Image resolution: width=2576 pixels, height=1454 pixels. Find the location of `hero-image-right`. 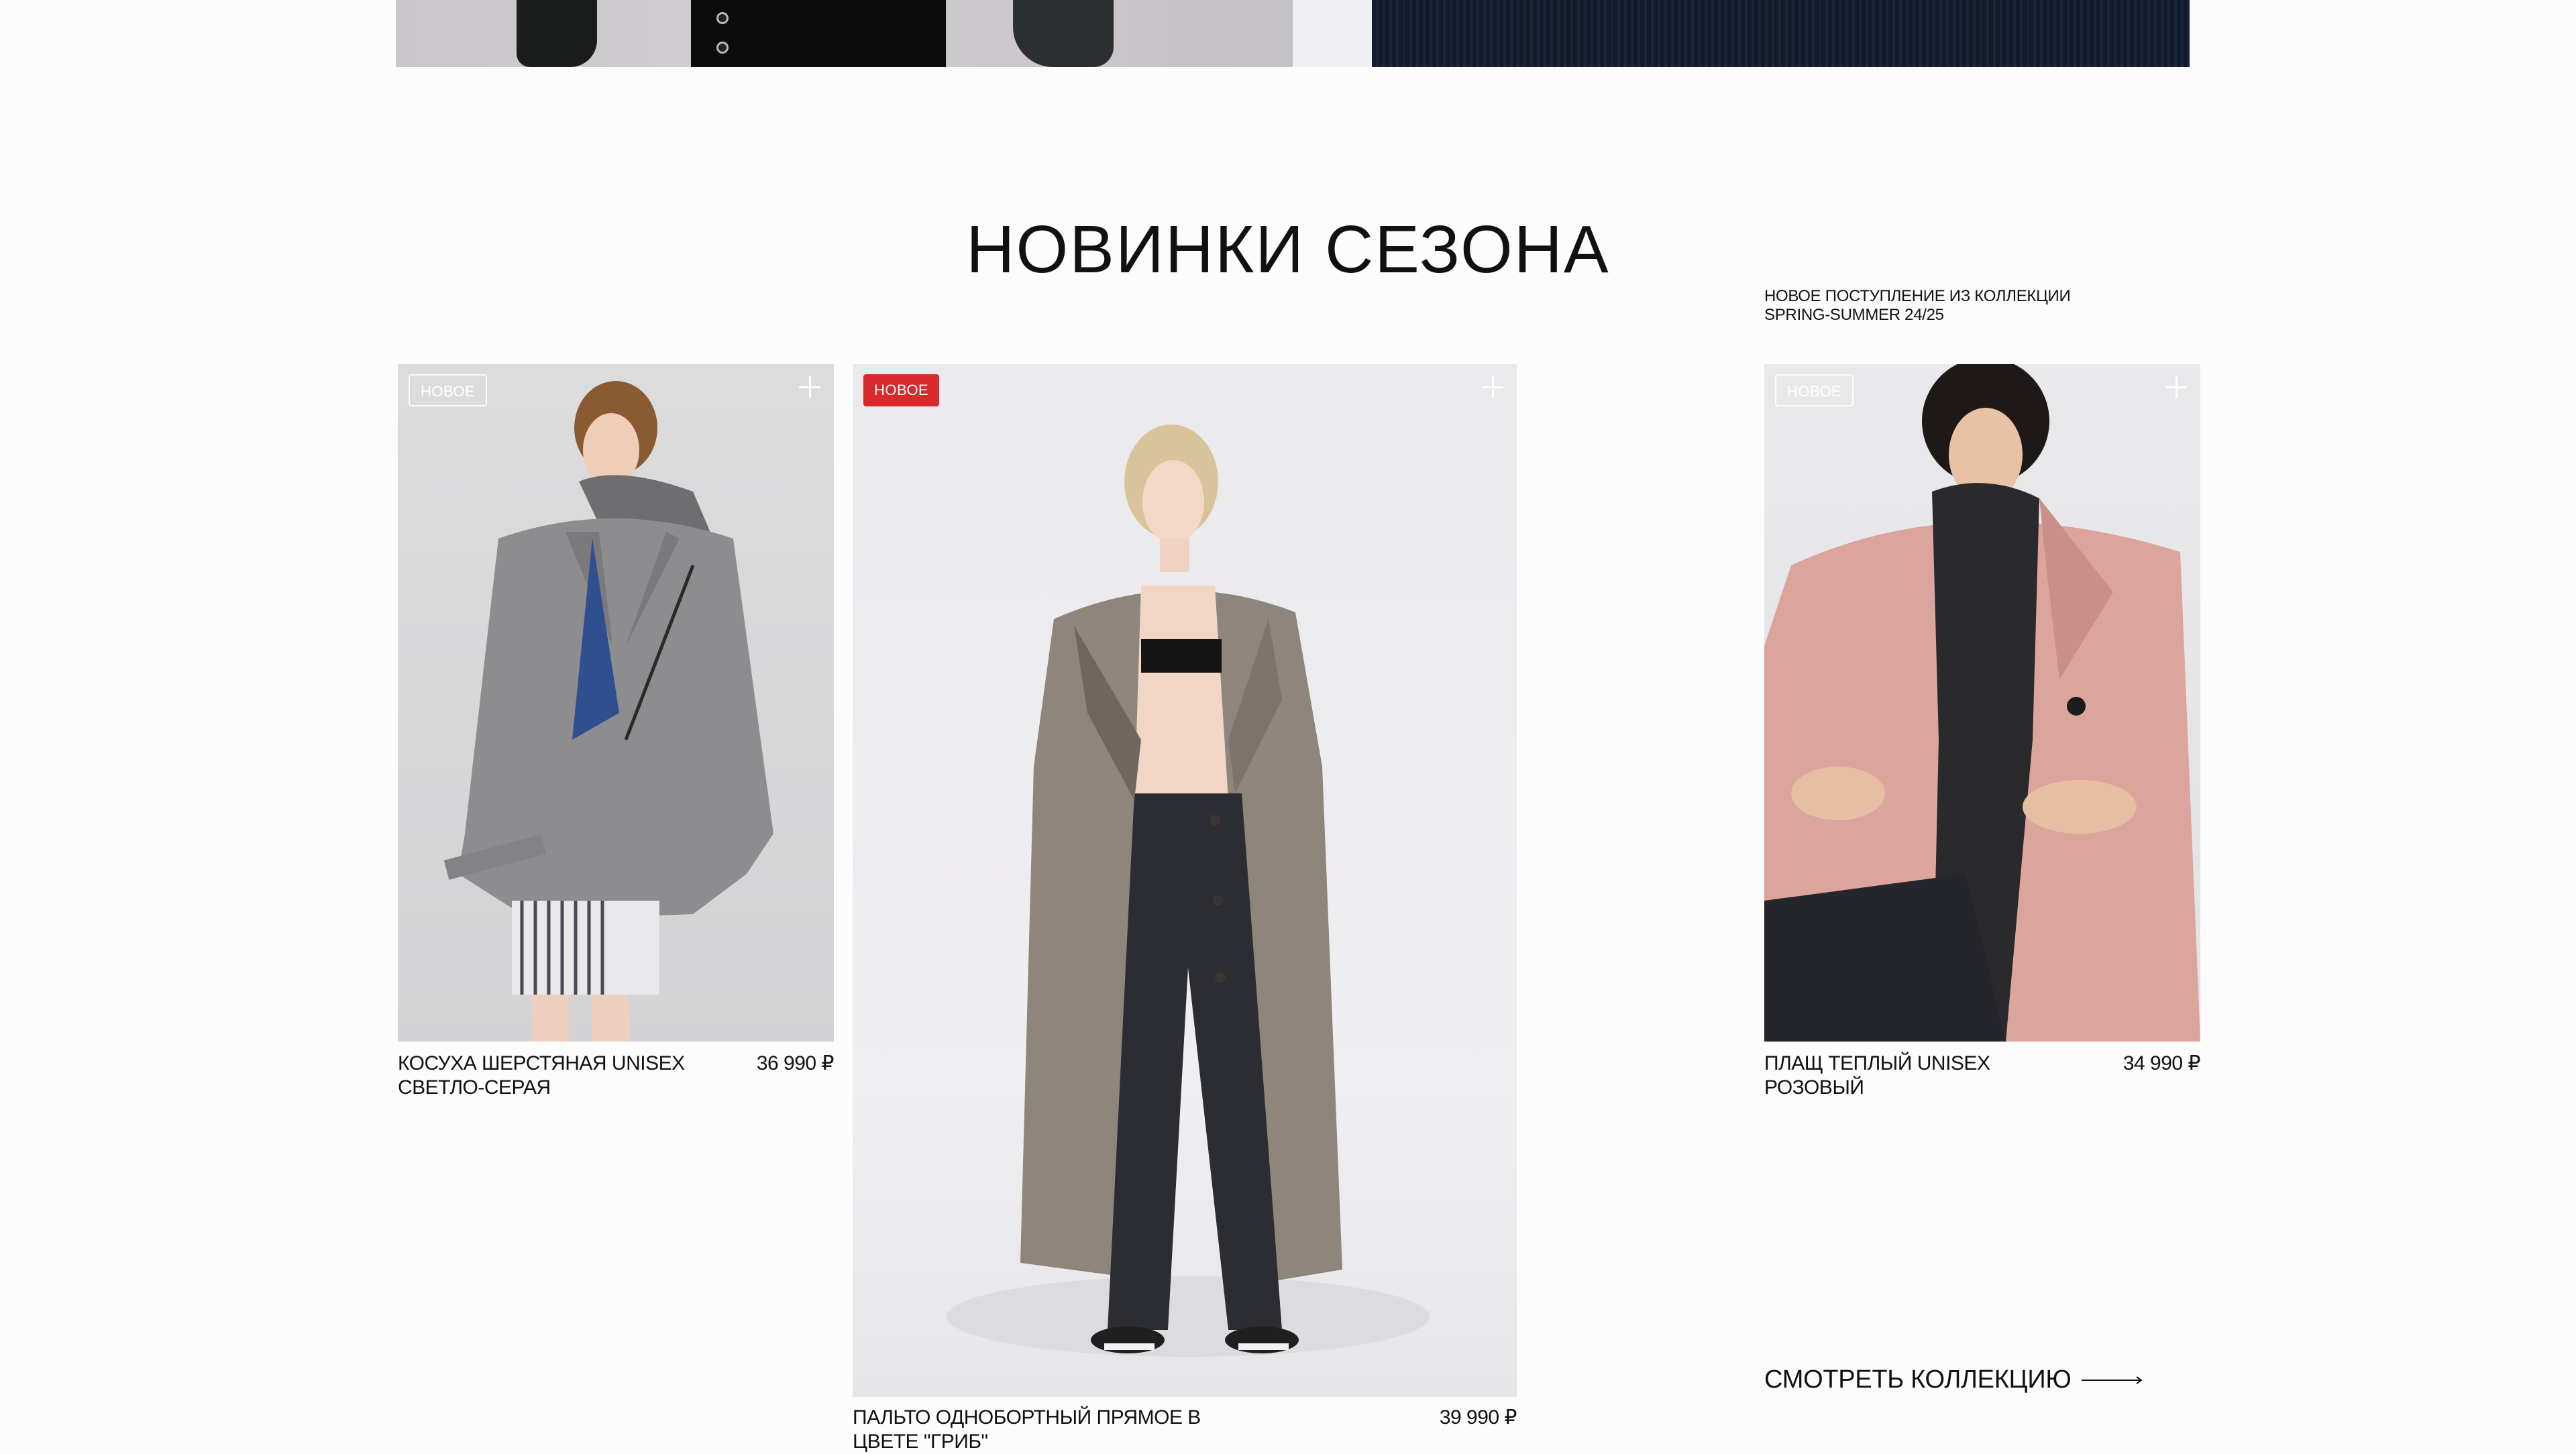

hero-image-right is located at coordinates (1741, 33).